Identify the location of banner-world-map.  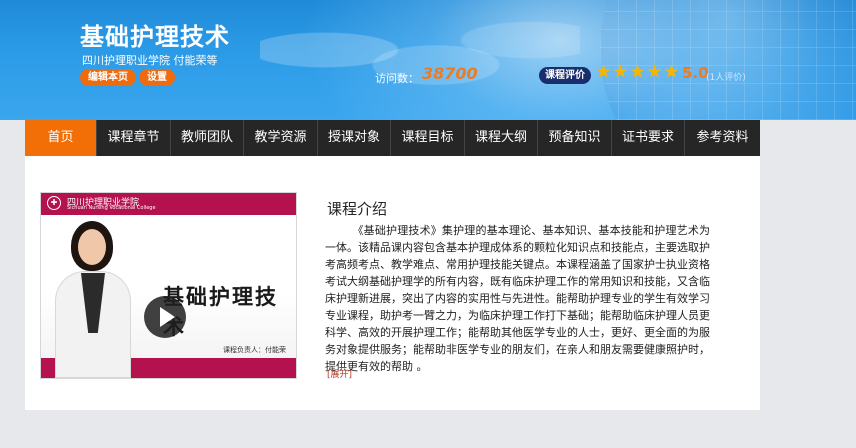
(420, 60).